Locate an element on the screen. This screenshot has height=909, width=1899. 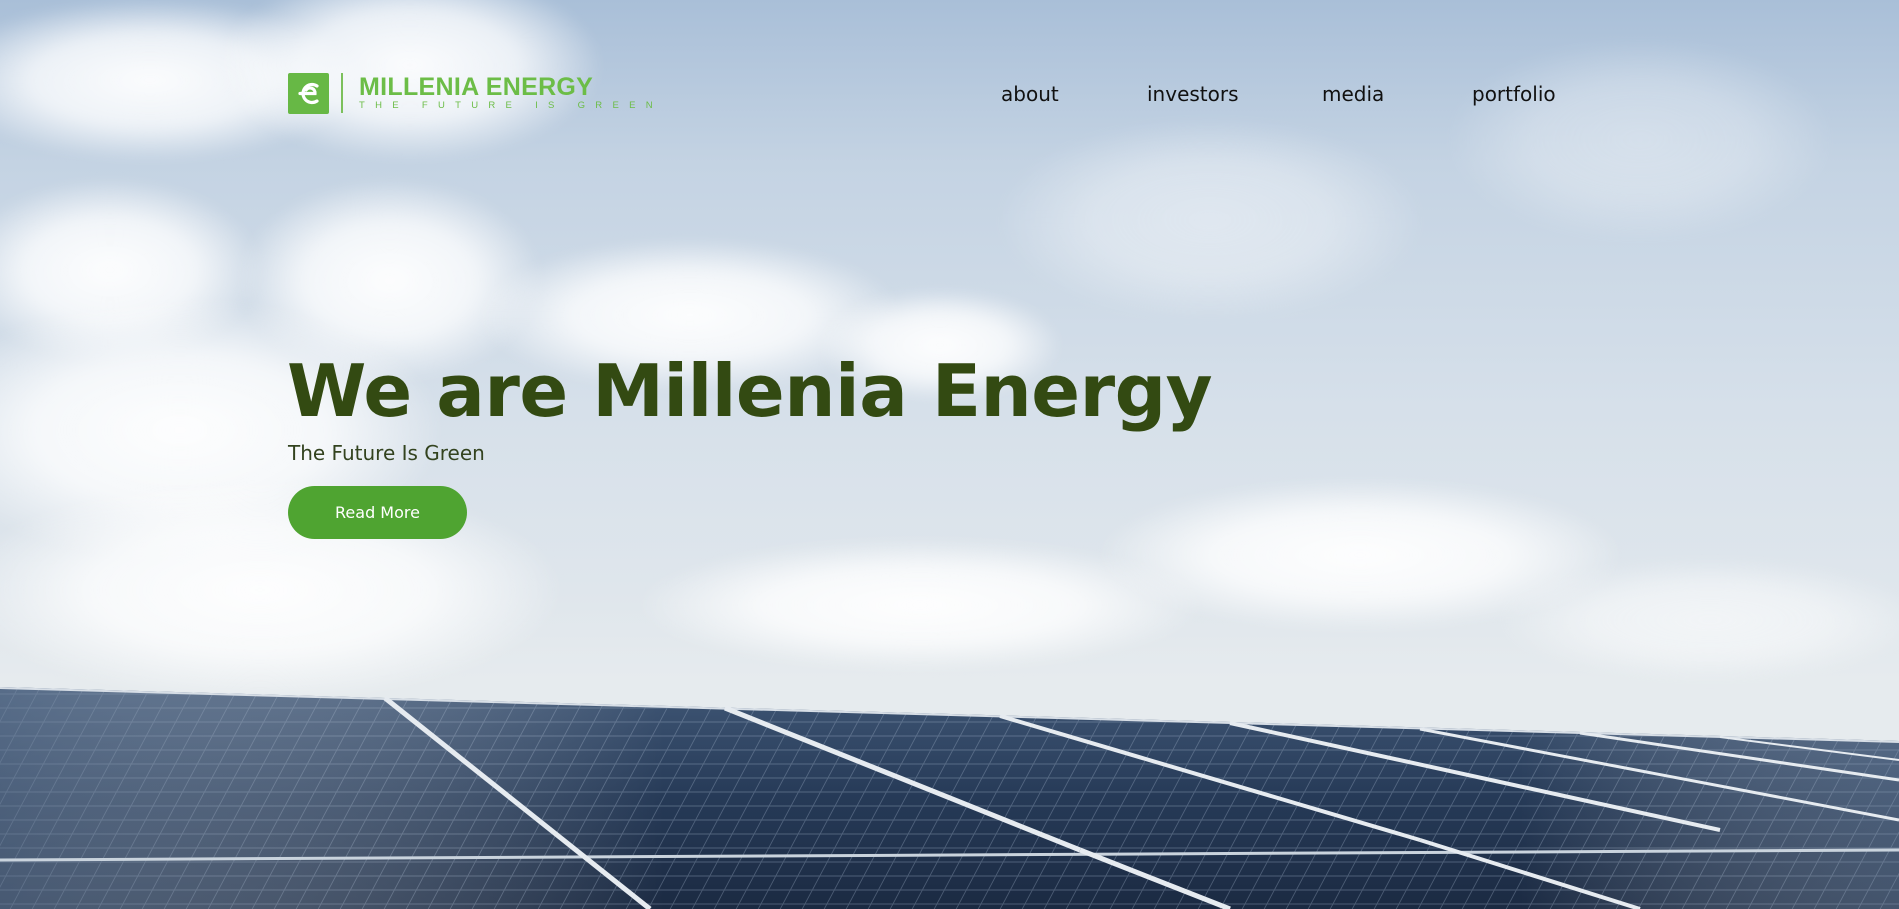
nav-link-about: about is located at coordinates (1030, 94).